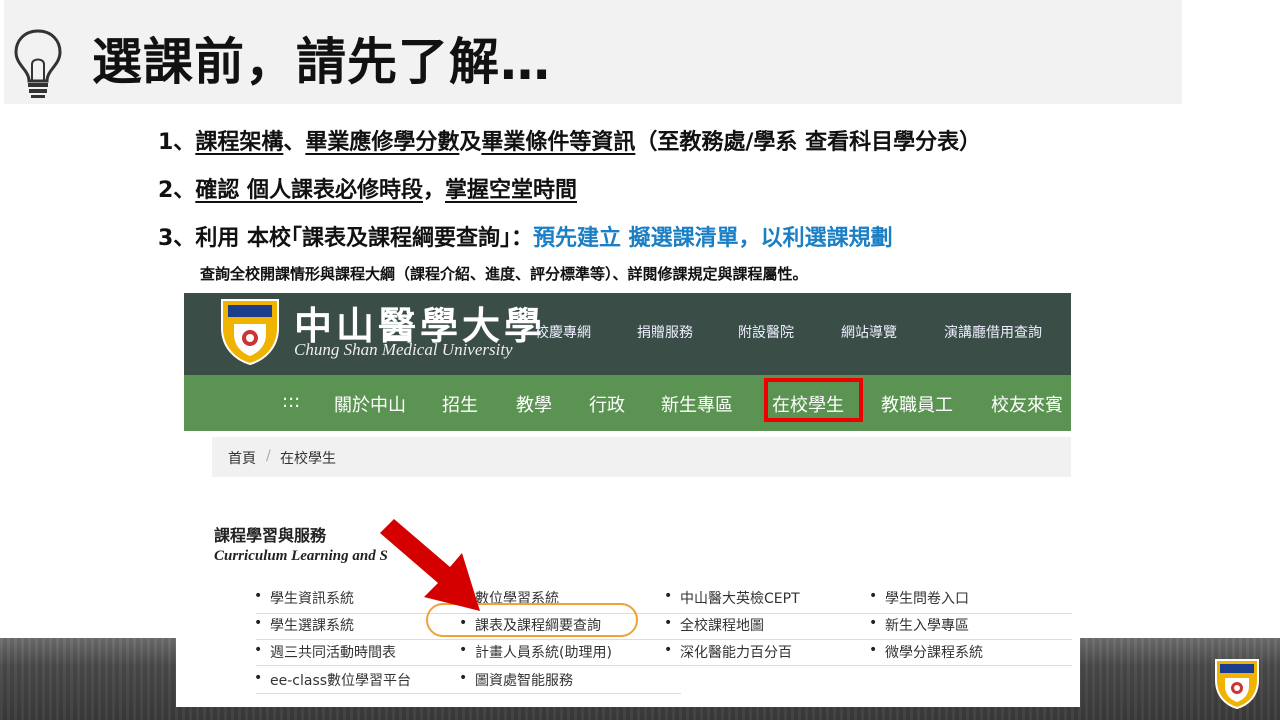  Describe the element at coordinates (291, 401) in the screenshot. I see `nav-menu-toggle: :::` at that location.